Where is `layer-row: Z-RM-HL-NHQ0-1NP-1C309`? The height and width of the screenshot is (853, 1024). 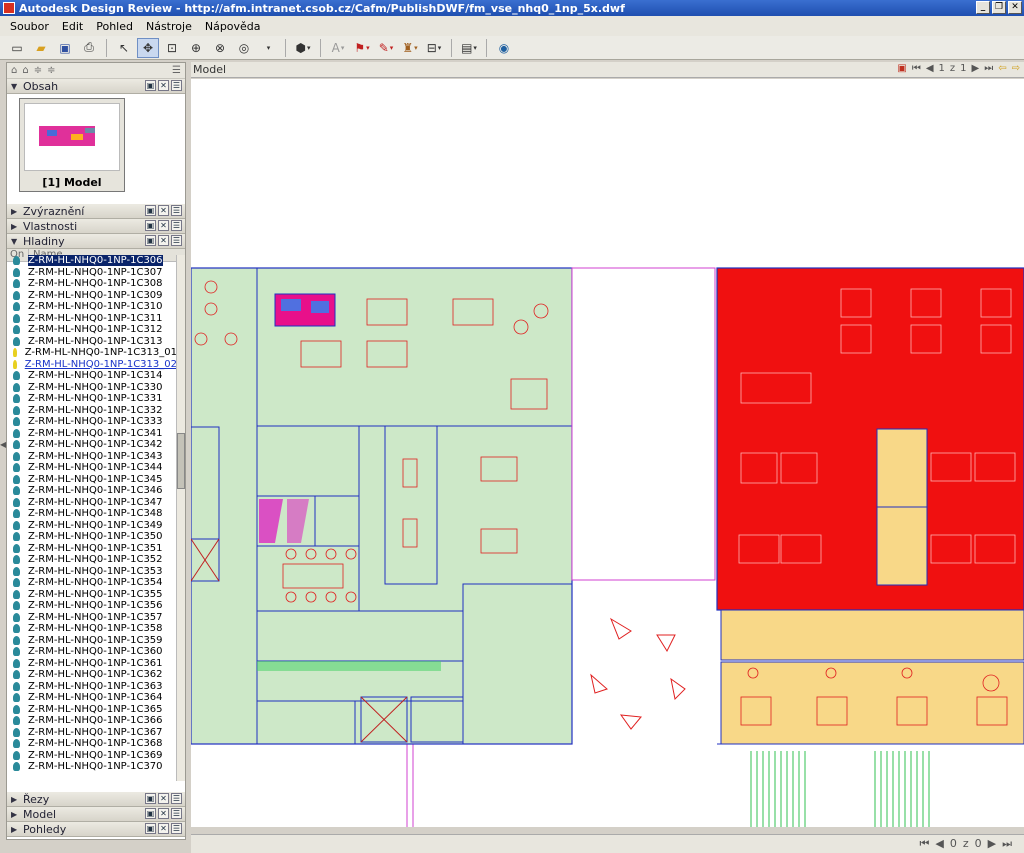
layer-row: Z-RM-HL-NHQ0-1NP-1C309 is located at coordinates (92, 296).